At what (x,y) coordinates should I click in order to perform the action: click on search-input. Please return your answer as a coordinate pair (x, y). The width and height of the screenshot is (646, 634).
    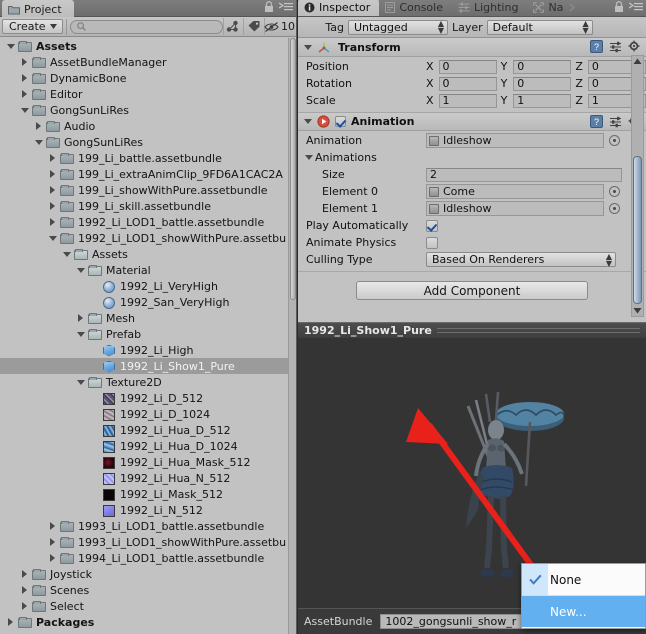
    Looking at the image, I should click on (146, 26).